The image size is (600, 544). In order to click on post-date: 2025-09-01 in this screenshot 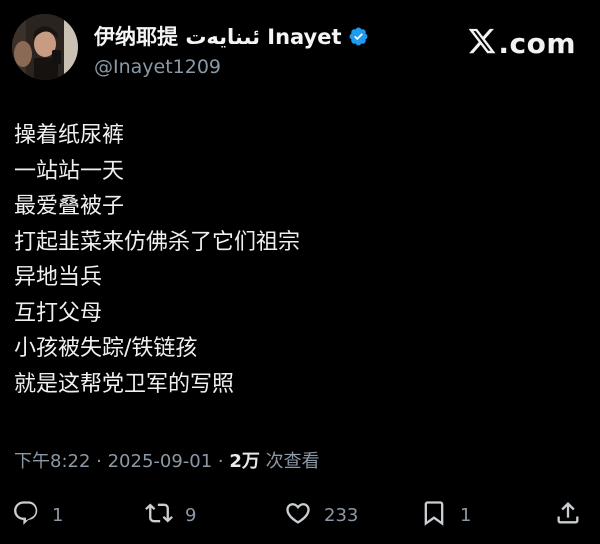, I will do `click(160, 461)`.